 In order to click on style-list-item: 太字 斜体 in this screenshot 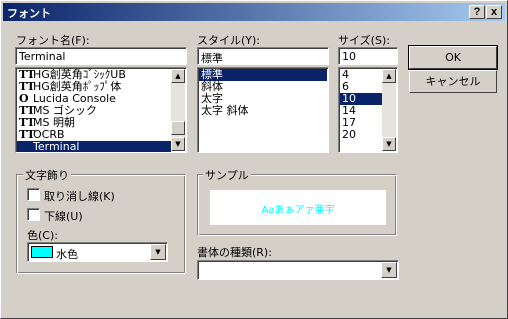, I will do `click(263, 111)`.